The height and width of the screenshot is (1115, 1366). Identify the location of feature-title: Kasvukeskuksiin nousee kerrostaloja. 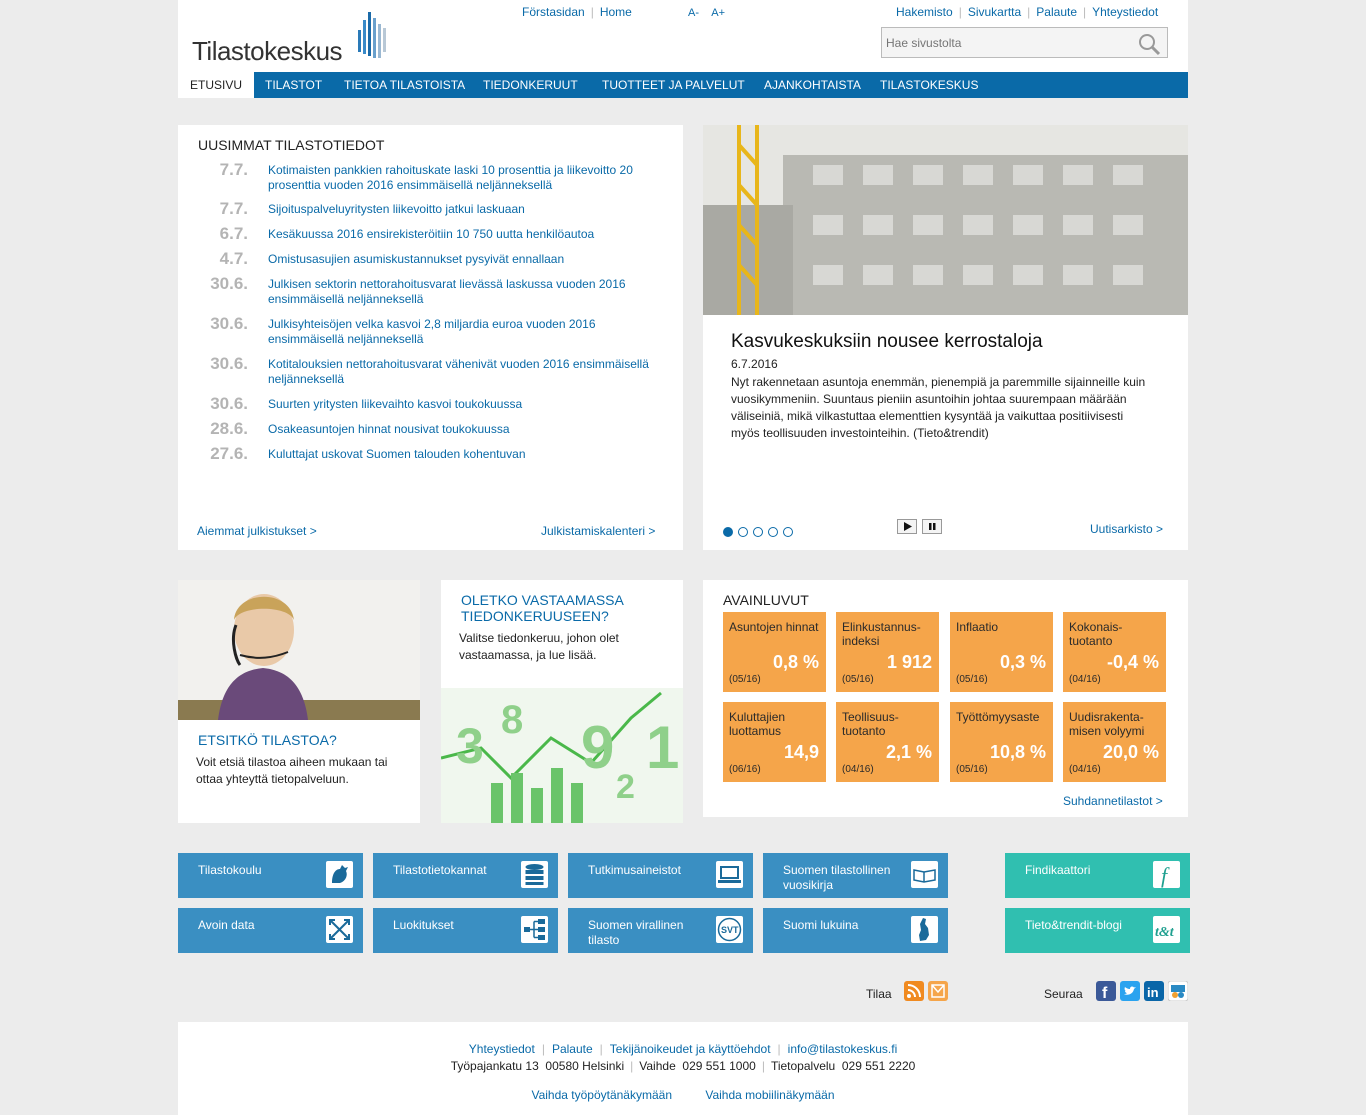
(887, 342).